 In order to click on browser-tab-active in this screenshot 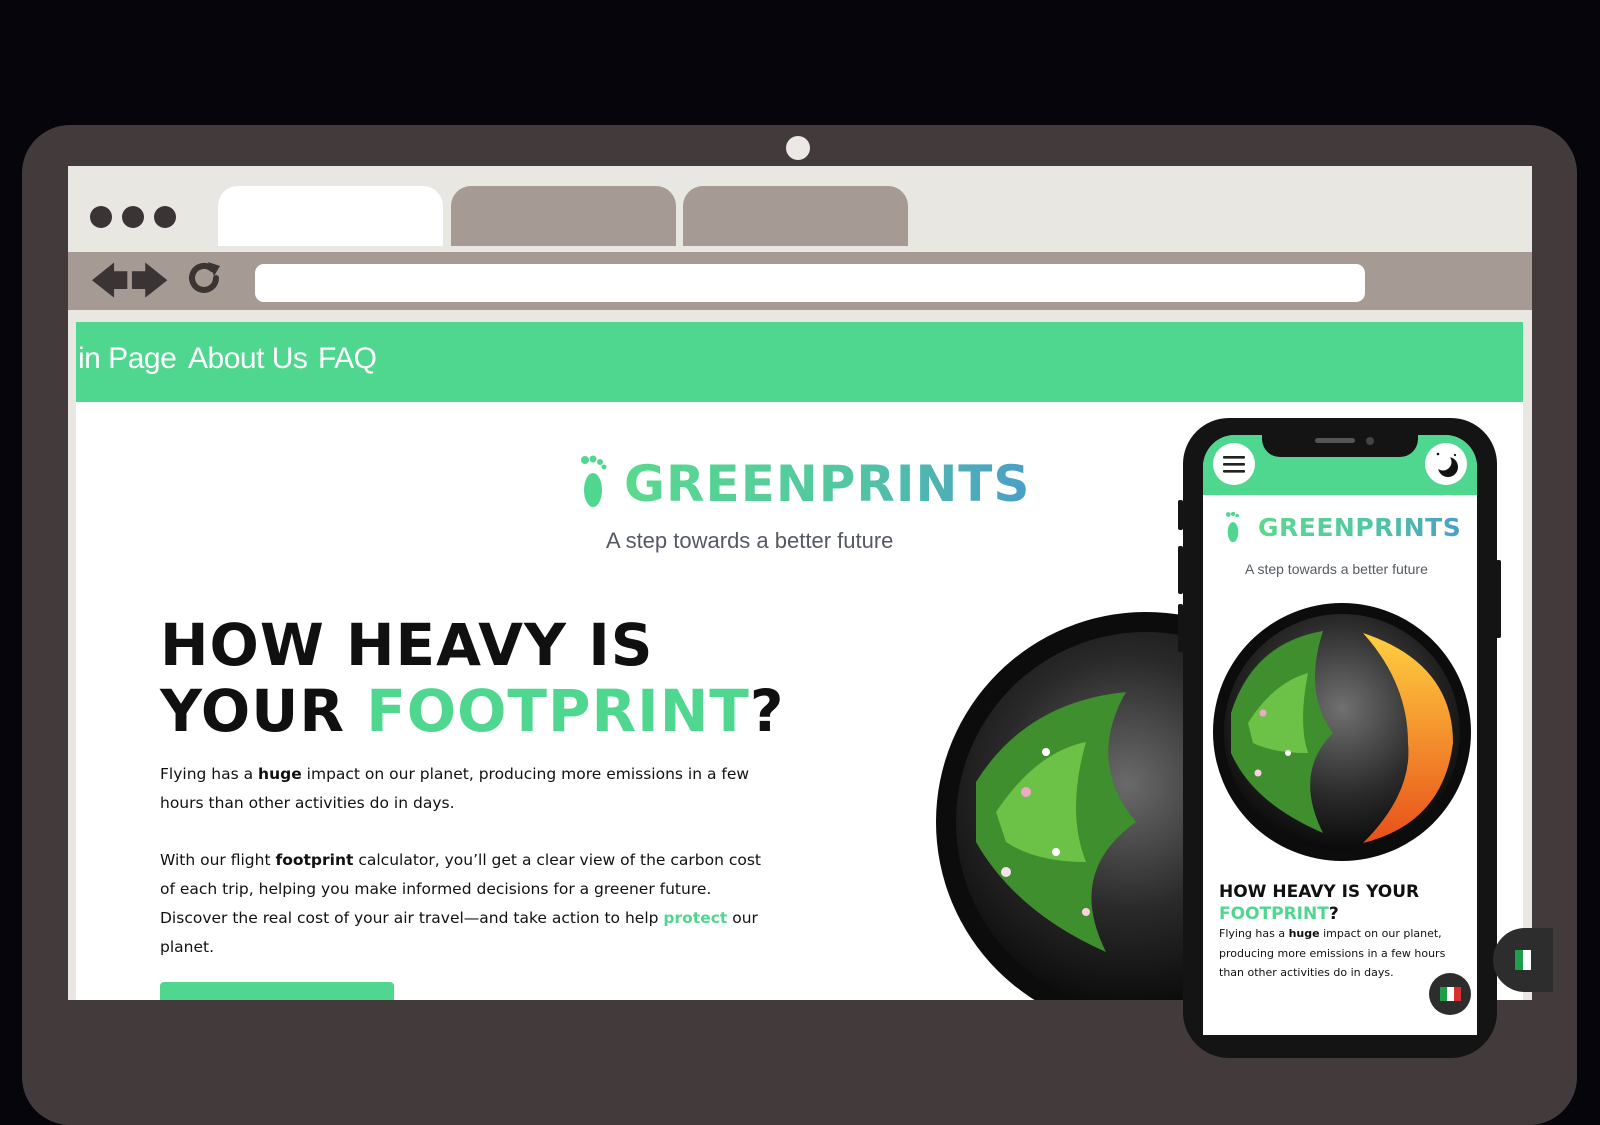, I will do `click(330, 216)`.